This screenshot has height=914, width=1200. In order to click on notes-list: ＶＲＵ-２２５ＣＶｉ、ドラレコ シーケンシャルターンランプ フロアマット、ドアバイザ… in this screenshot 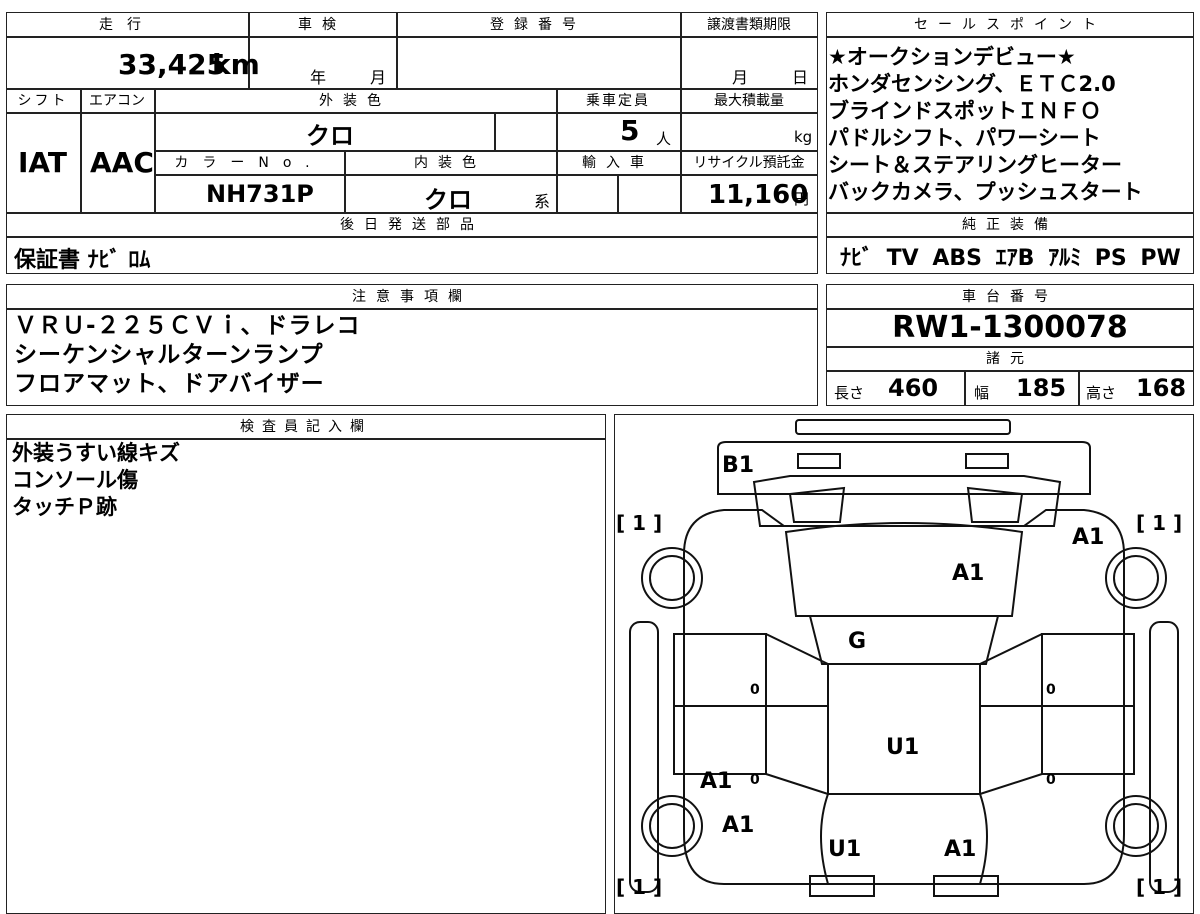, I will do `click(187, 355)`.